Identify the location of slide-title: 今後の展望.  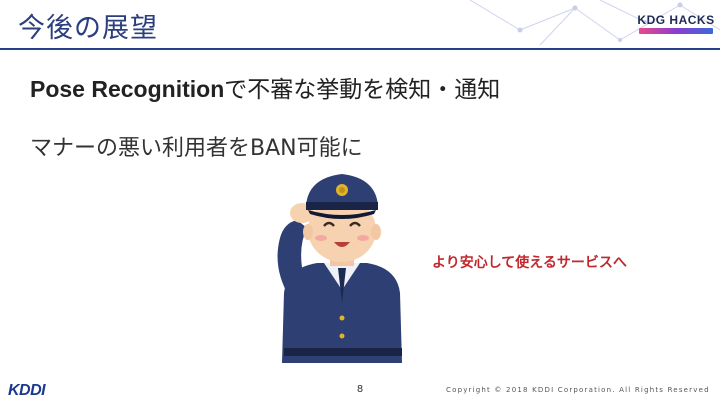
(88, 28).